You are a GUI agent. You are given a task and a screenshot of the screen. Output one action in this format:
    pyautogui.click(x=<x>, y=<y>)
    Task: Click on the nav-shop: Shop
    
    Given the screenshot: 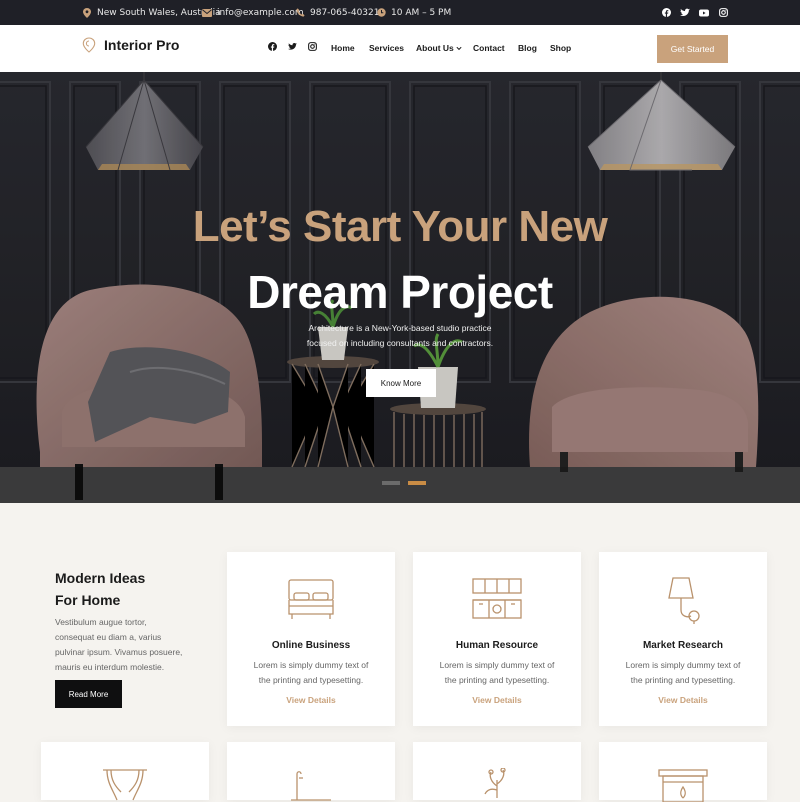 What is the action you would take?
    pyautogui.click(x=560, y=48)
    